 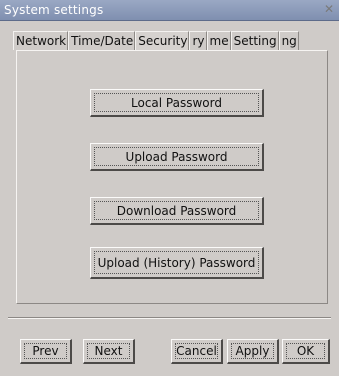 I want to click on download-password-label: Download Password, so click(x=176, y=210).